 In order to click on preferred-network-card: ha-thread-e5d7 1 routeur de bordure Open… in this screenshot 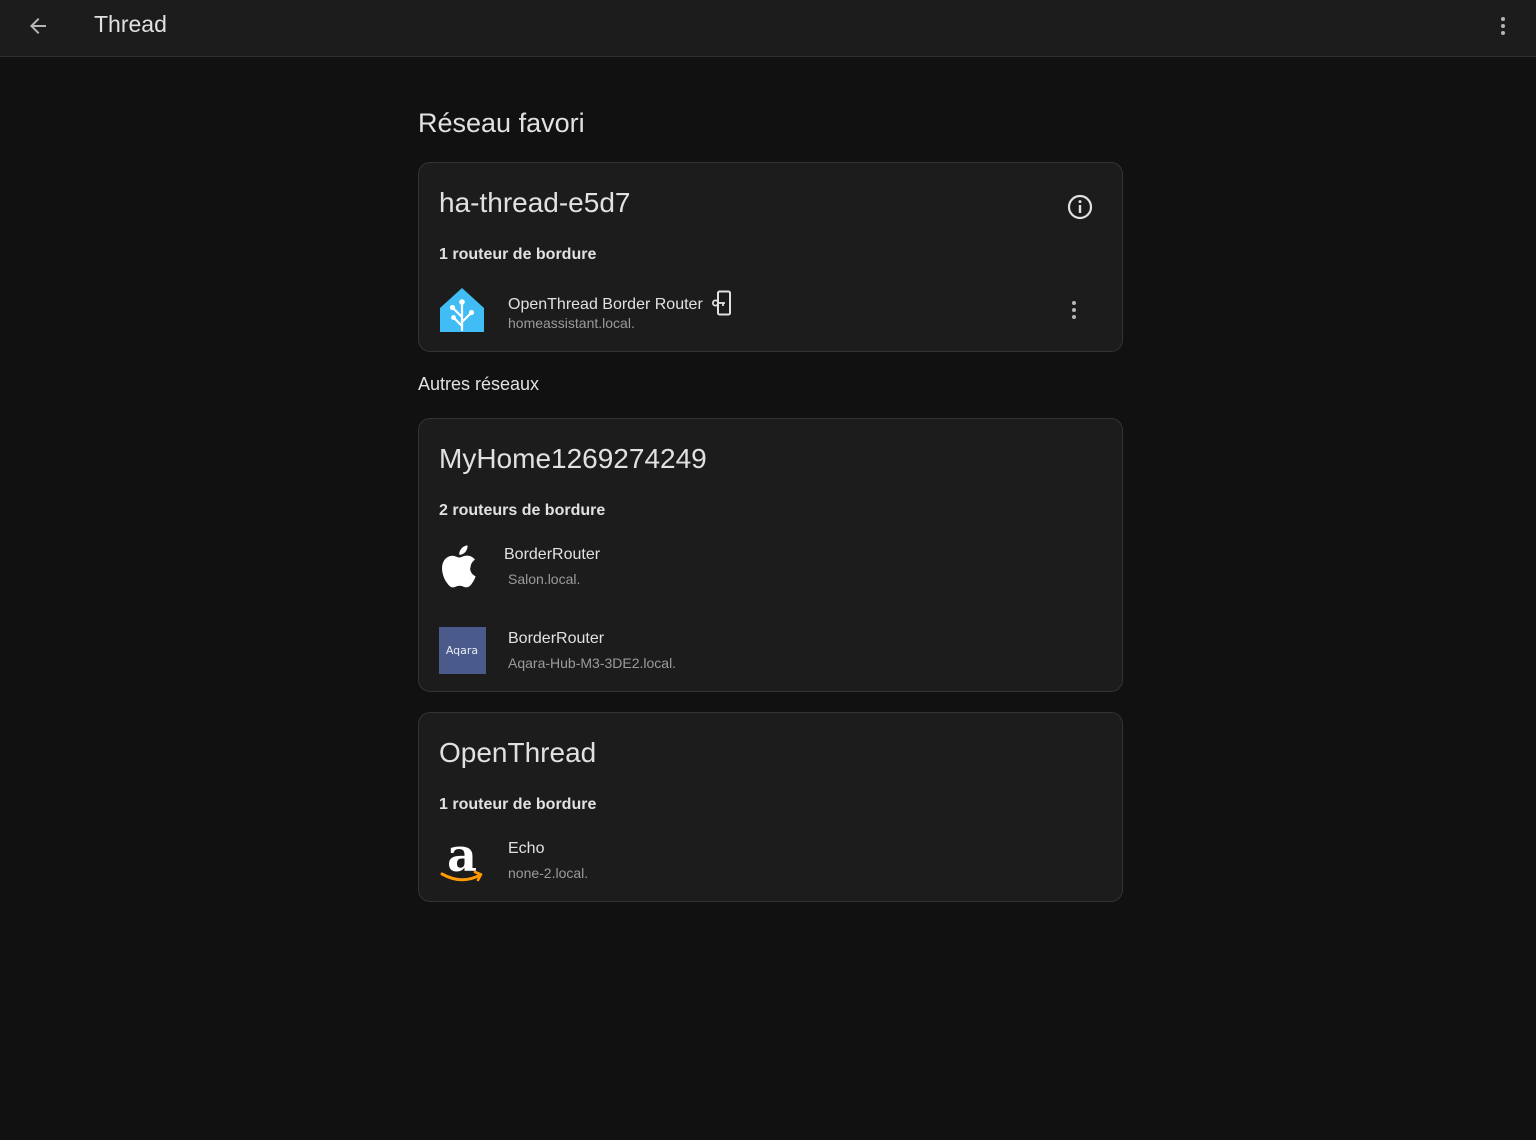, I will do `click(770, 257)`.